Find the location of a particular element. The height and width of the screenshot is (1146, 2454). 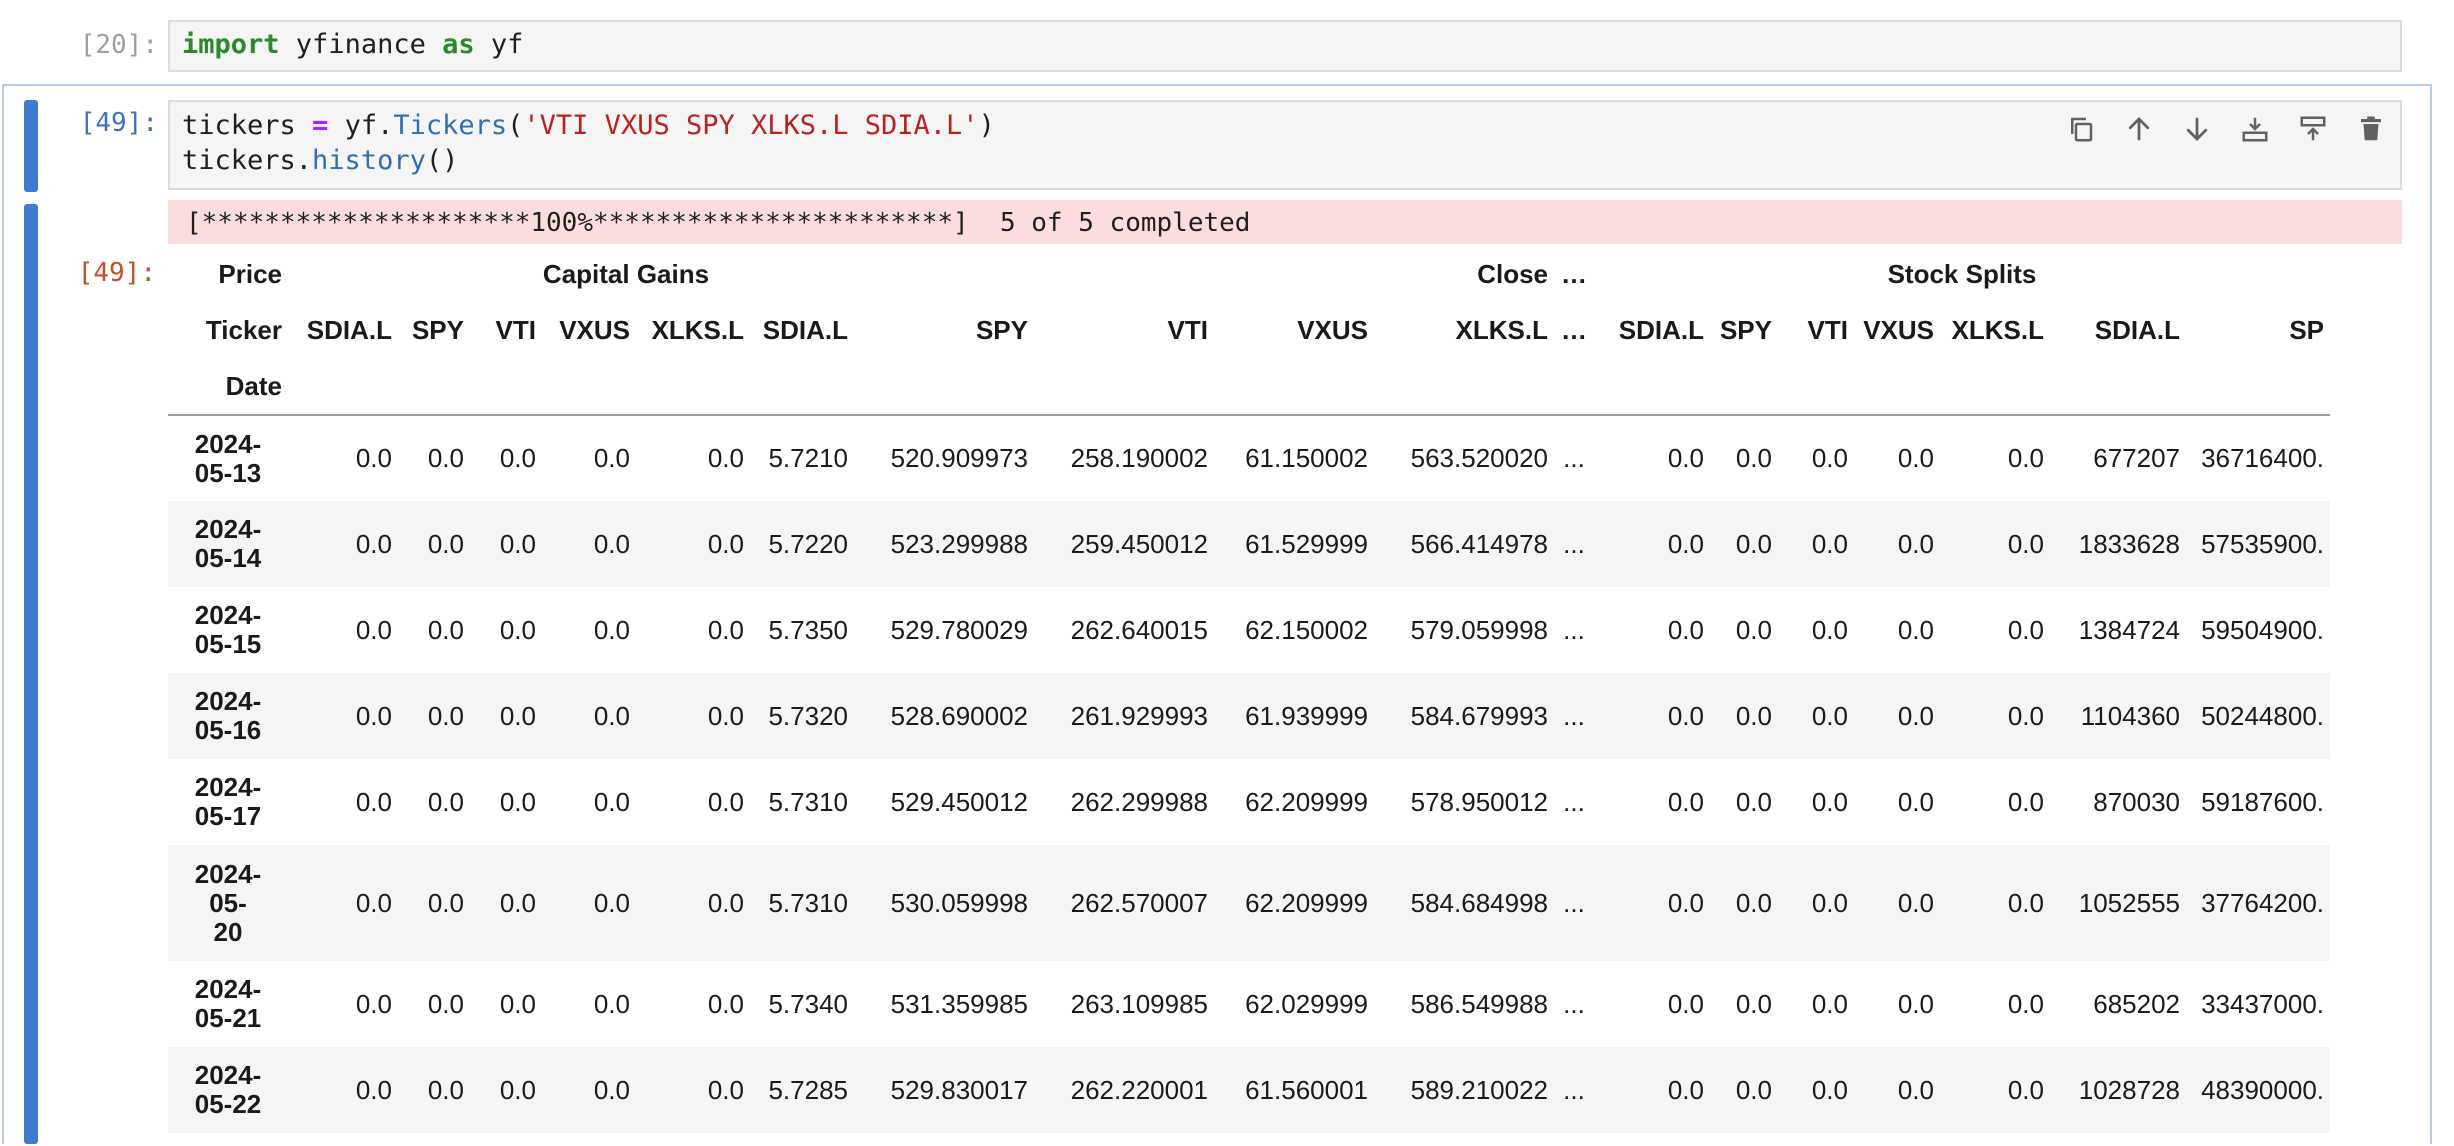

table-cell: 563.520020 is located at coordinates (1479, 458).